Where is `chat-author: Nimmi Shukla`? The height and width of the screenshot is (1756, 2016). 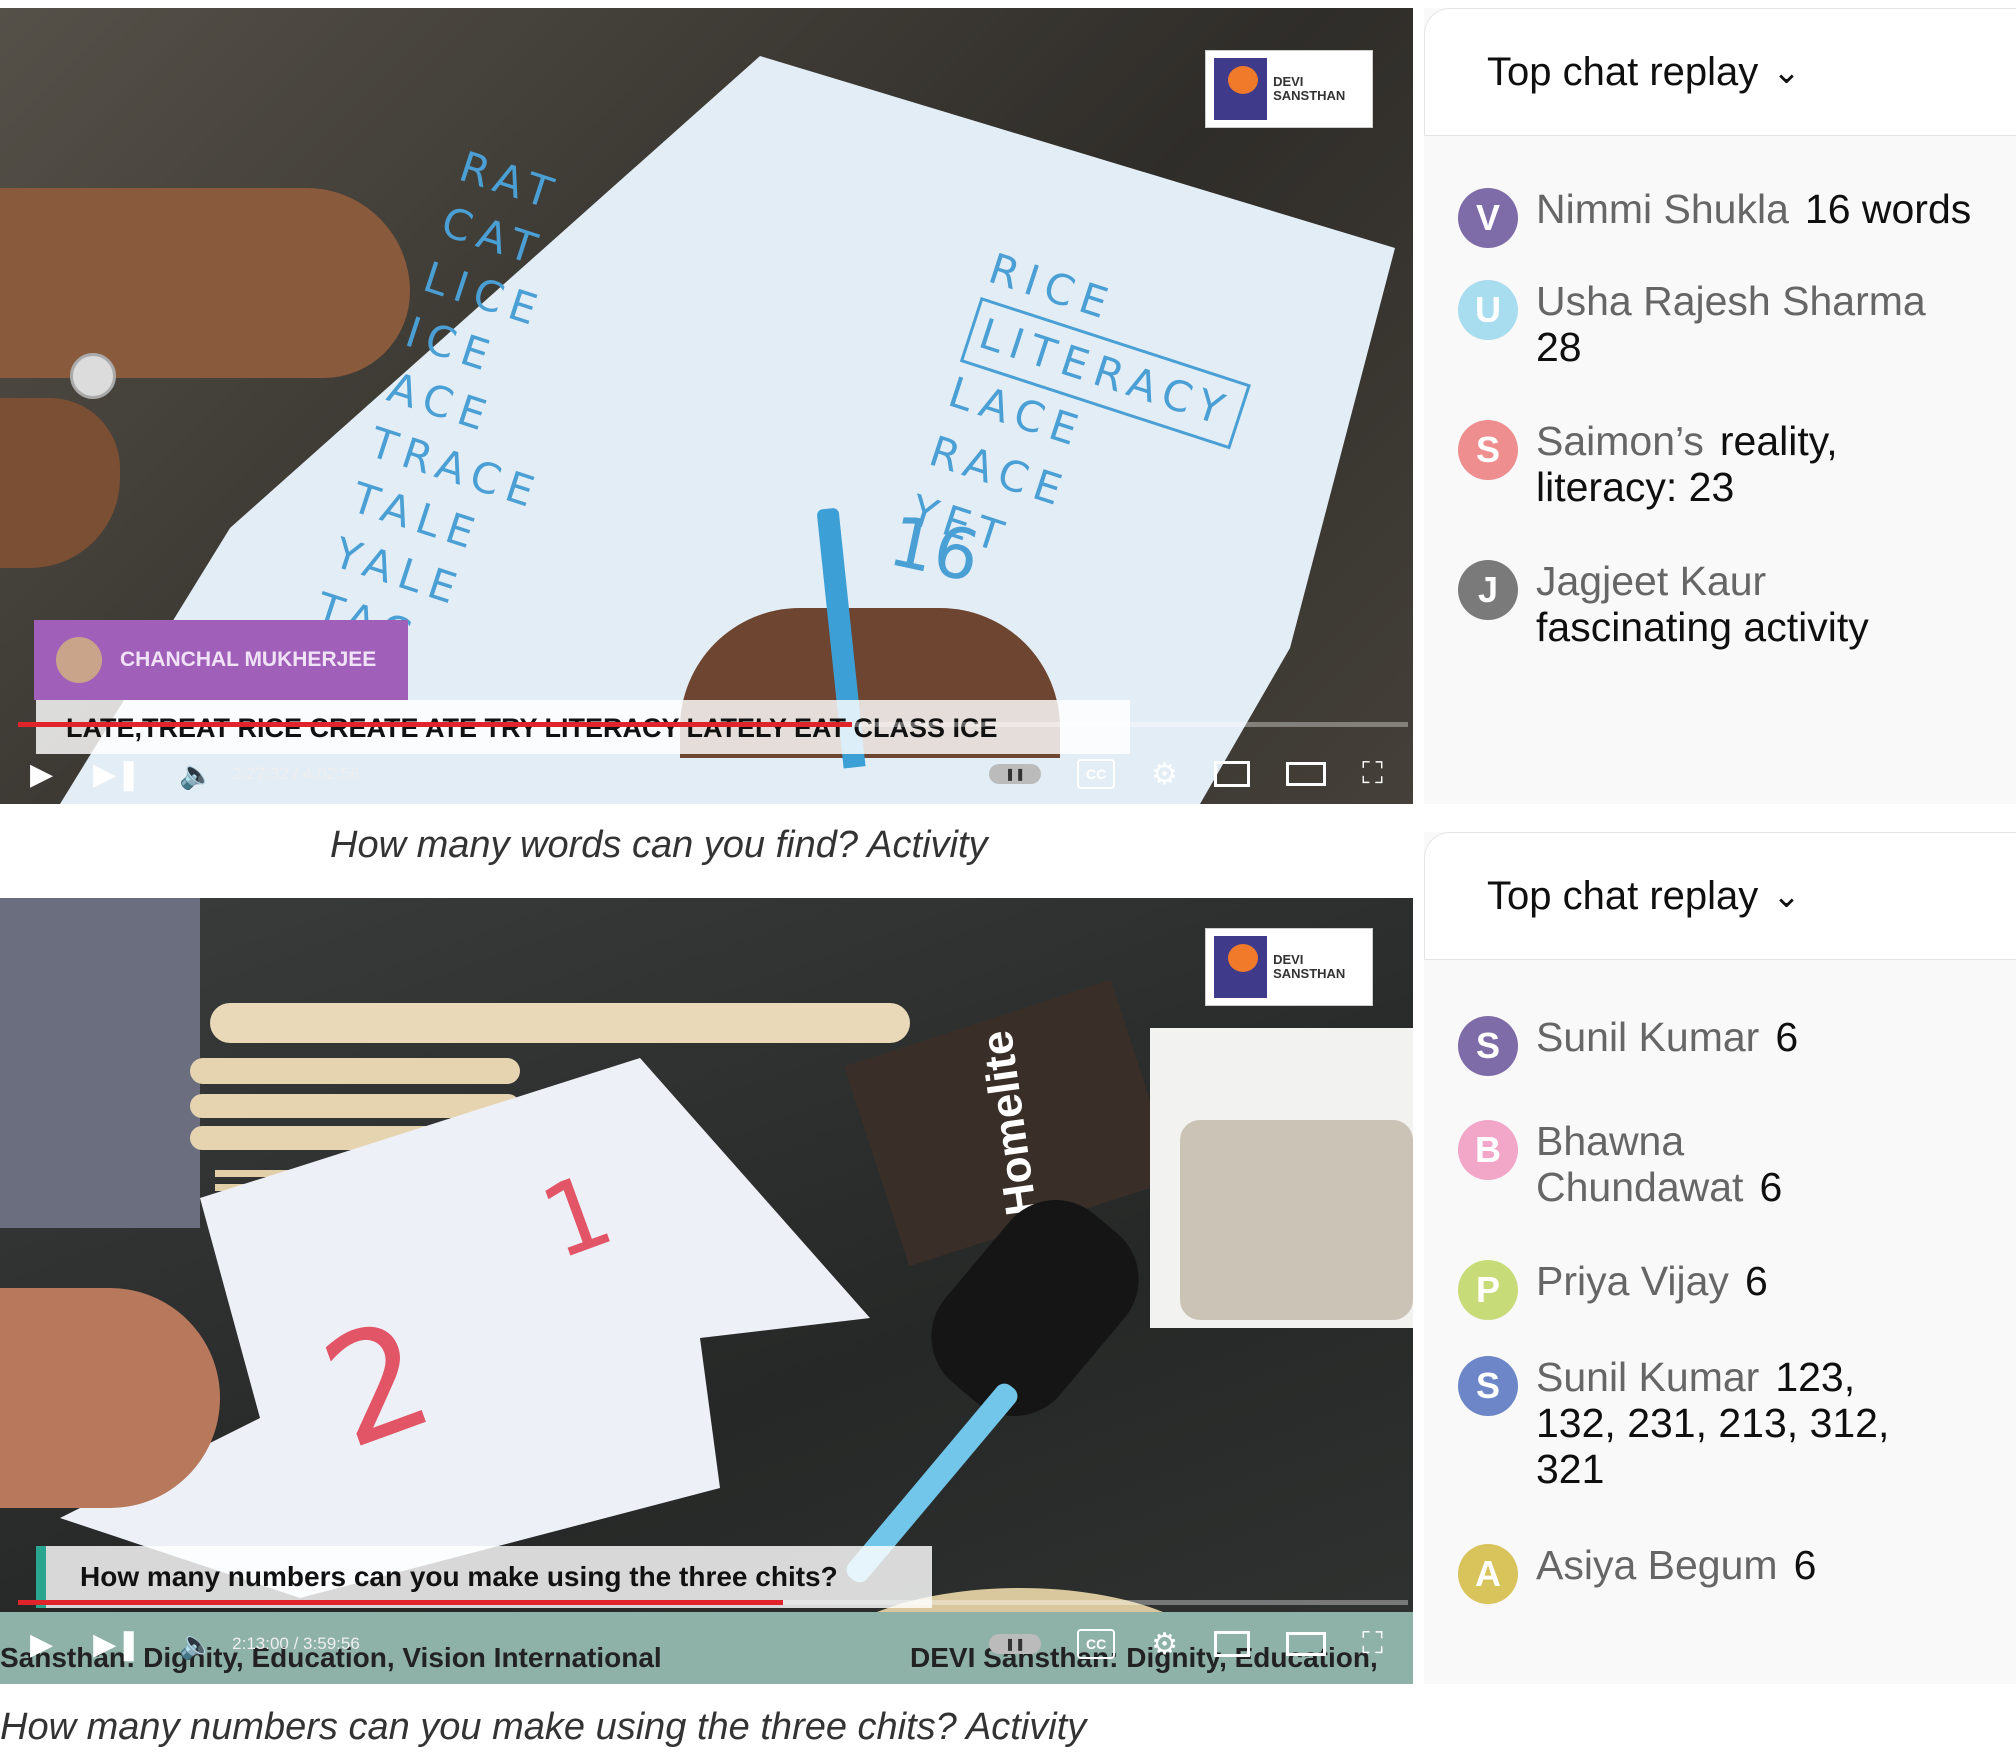
chat-author: Nimmi Shukla is located at coordinates (1662, 209).